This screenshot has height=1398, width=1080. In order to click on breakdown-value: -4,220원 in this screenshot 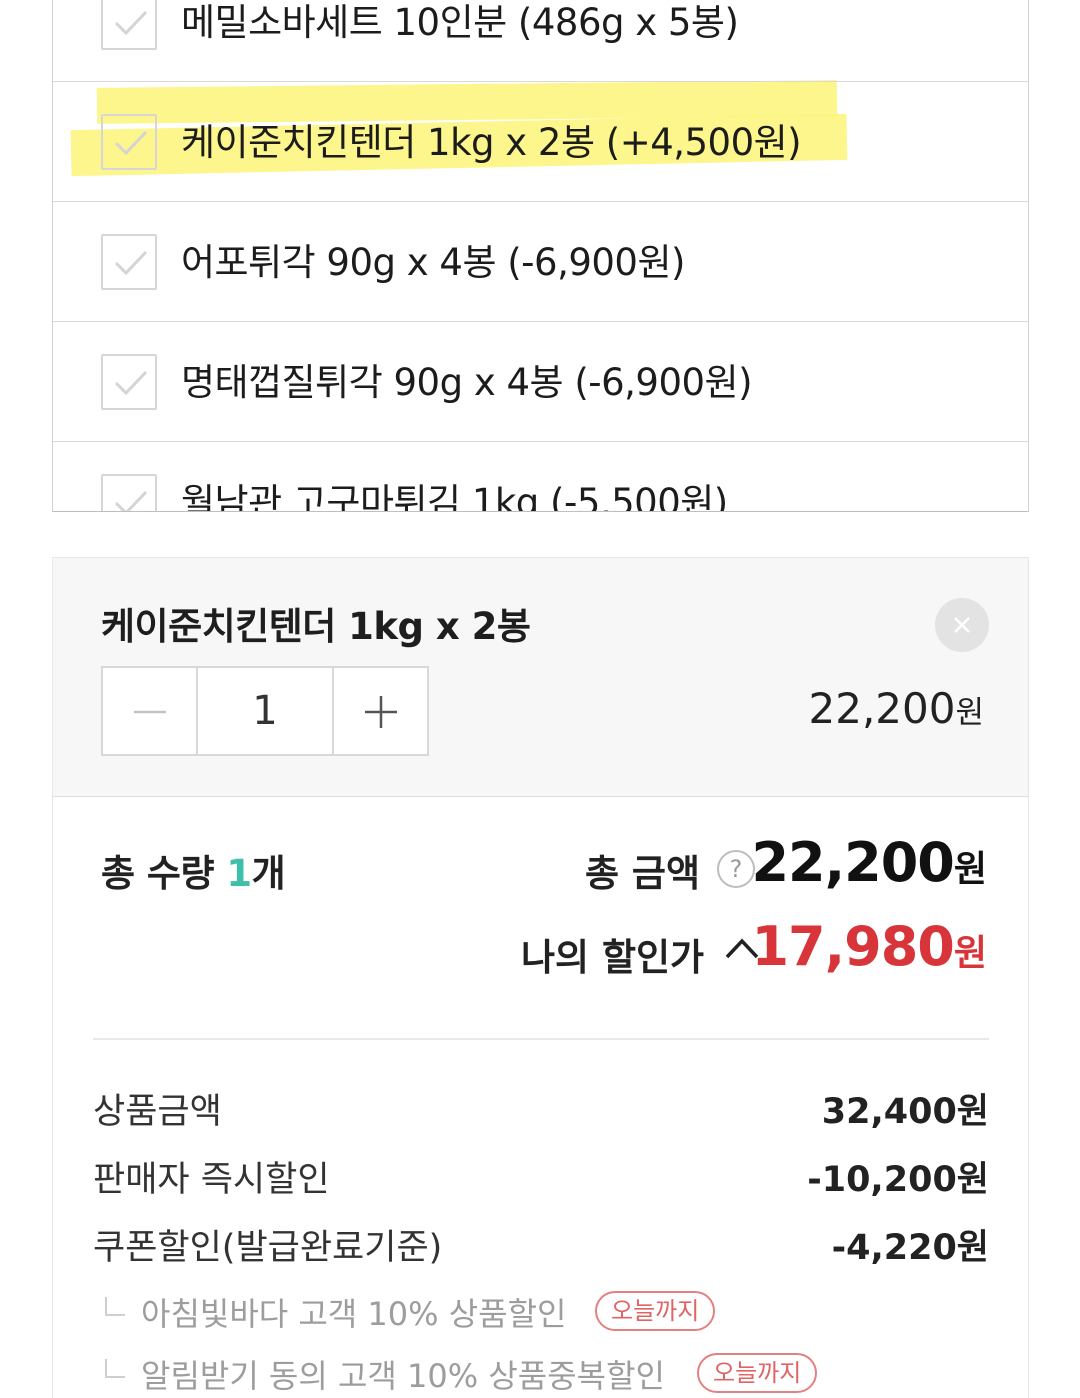, I will do `click(910, 1248)`.